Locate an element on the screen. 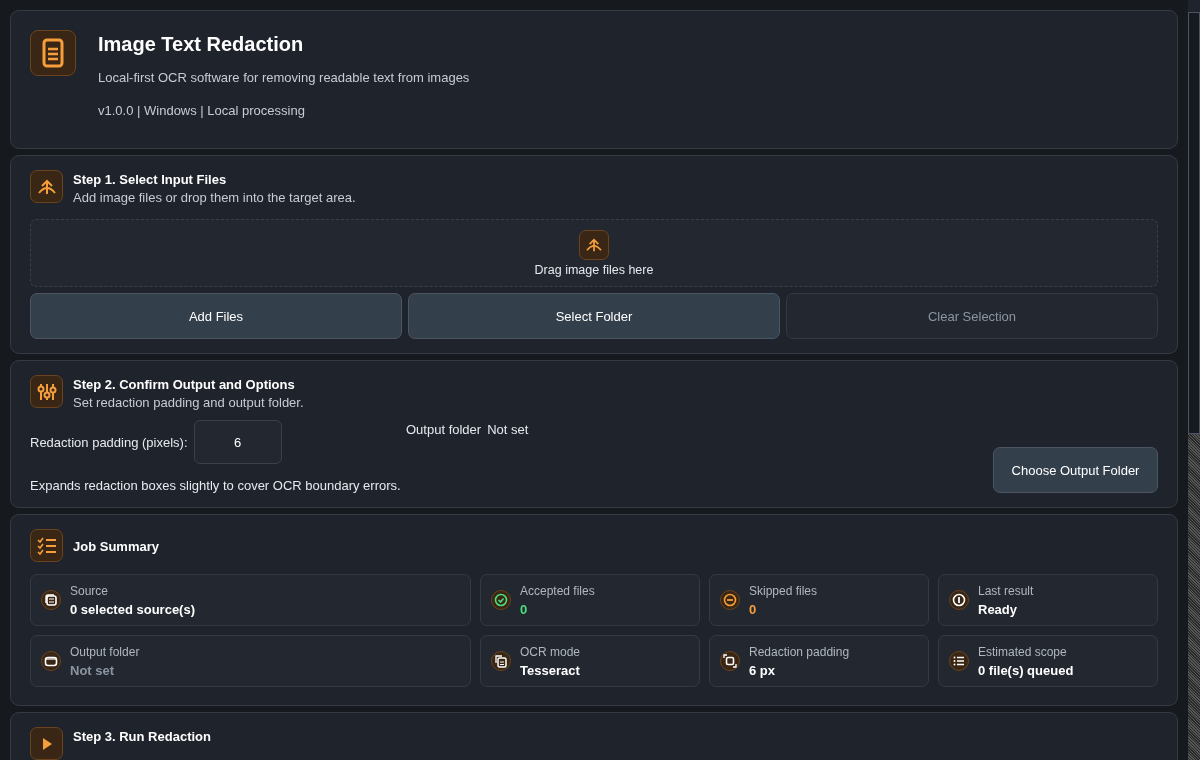 This screenshot has height=760, width=1200. step-description: Add image files or drop them into the target area. is located at coordinates (214, 197).